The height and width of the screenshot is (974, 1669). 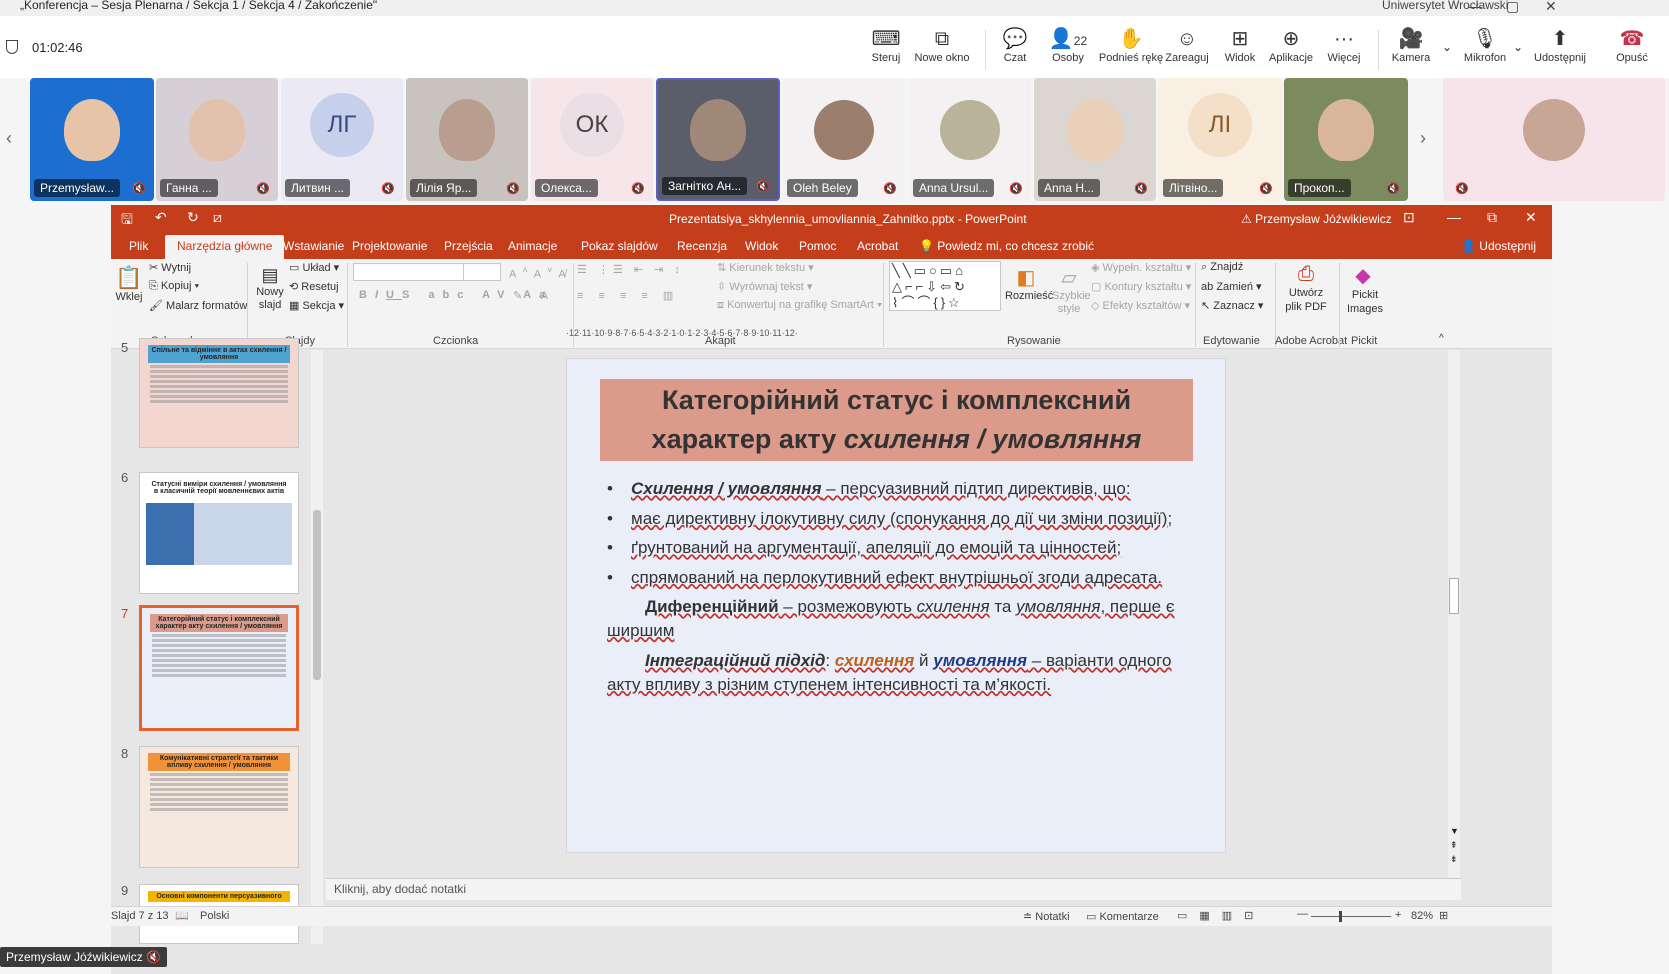 I want to click on share-button: ⬆ Udostępnij, so click(x=1560, y=45).